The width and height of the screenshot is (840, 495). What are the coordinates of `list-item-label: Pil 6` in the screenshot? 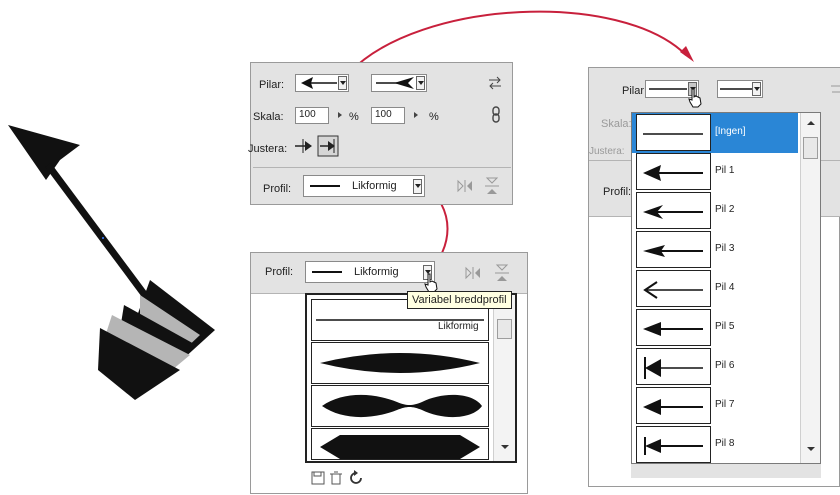 It's located at (725, 365).